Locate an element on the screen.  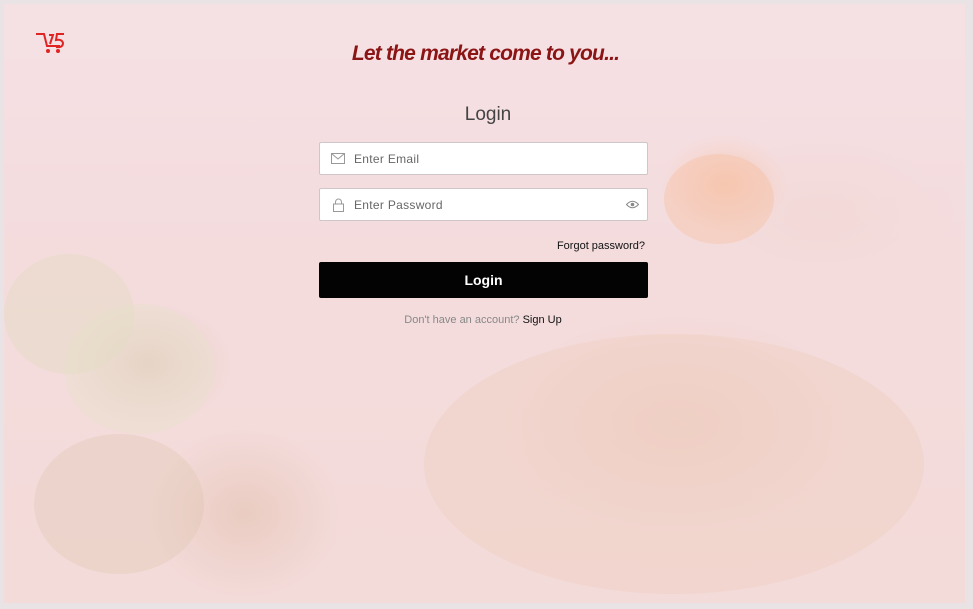
shopping-cart-logo-icon is located at coordinates (52, 44).